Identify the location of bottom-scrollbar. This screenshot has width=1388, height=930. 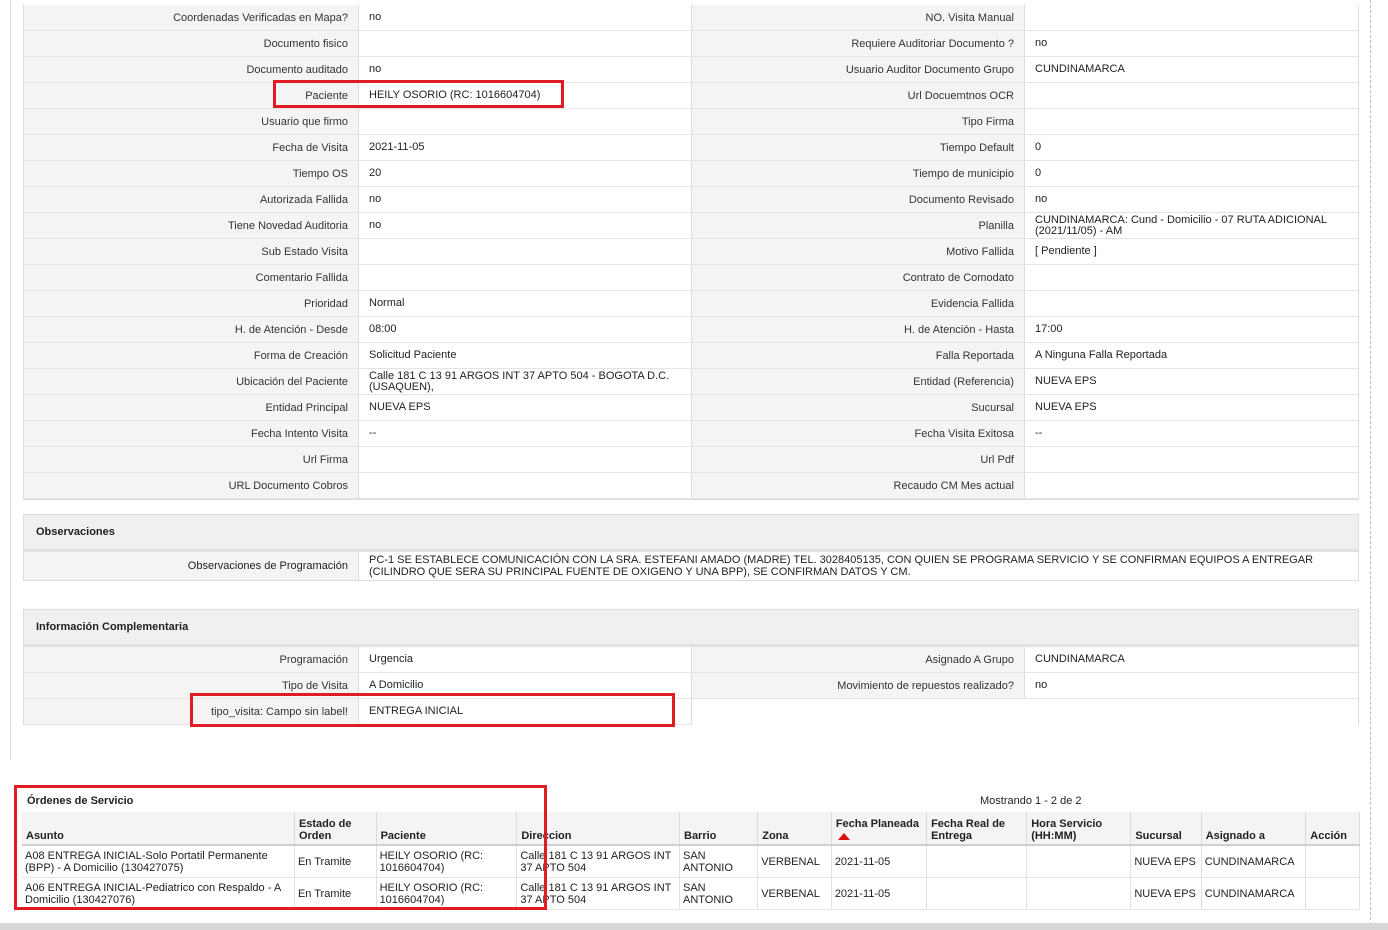
(694, 926).